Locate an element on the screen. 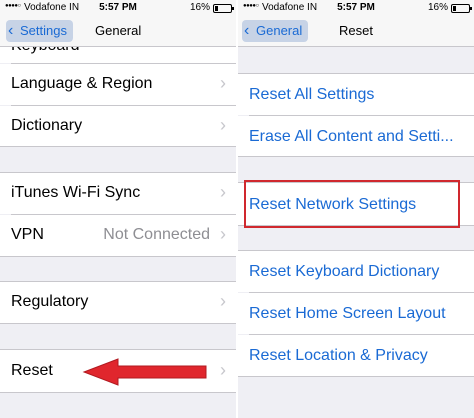  page-title: Reset is located at coordinates (356, 30).